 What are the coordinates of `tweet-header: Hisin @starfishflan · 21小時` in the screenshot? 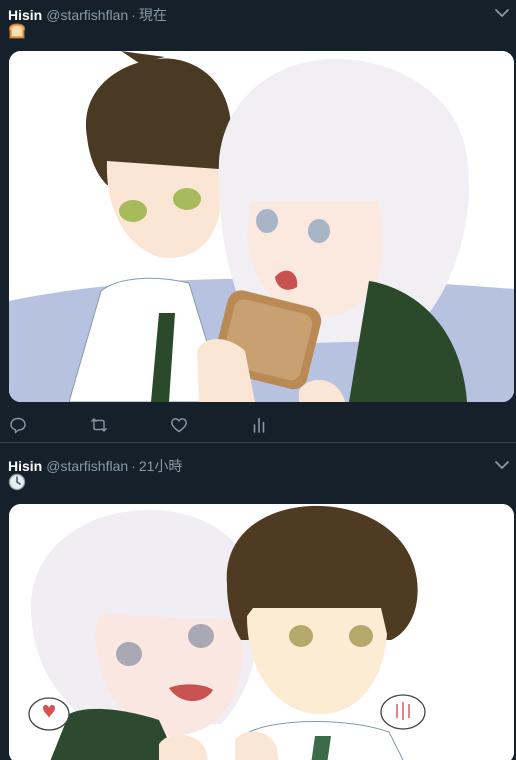 It's located at (95, 465).